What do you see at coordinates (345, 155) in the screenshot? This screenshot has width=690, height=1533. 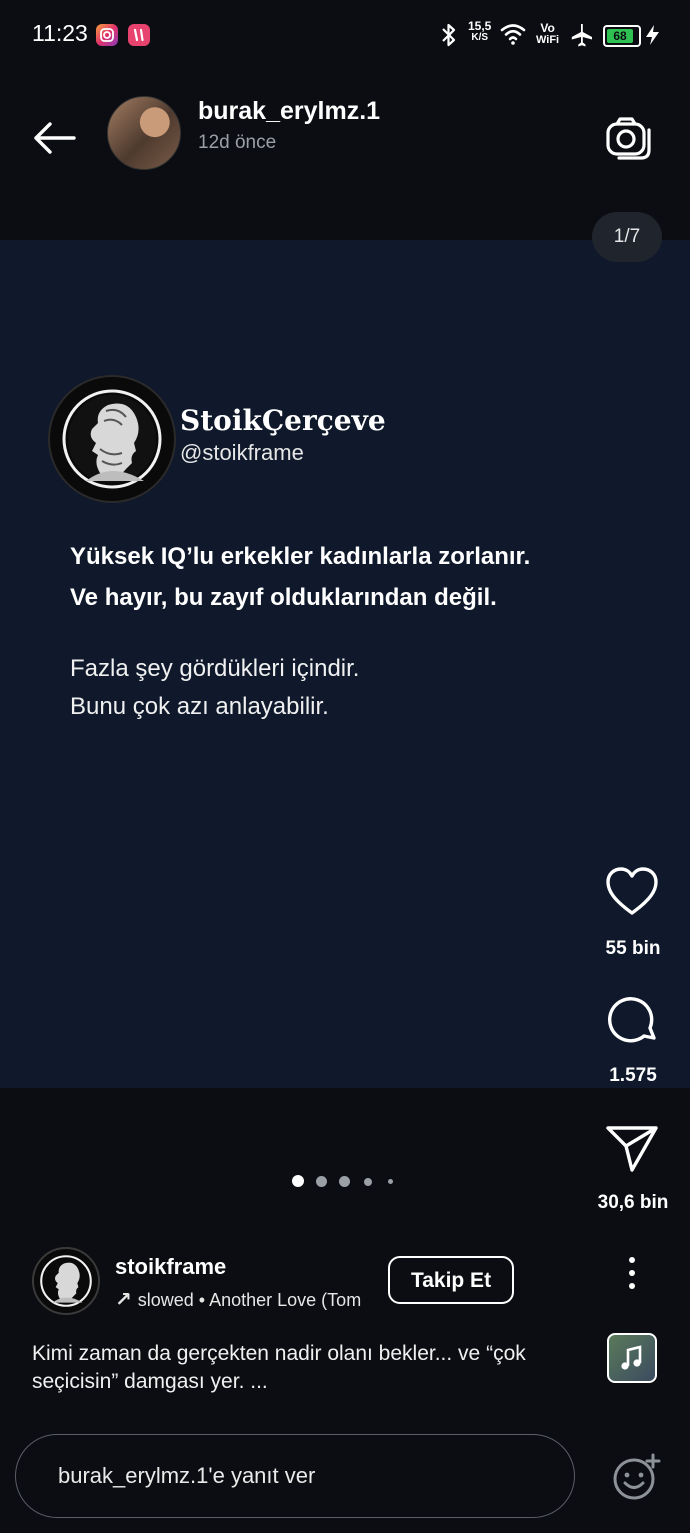 I see `story-header` at bounding box center [345, 155].